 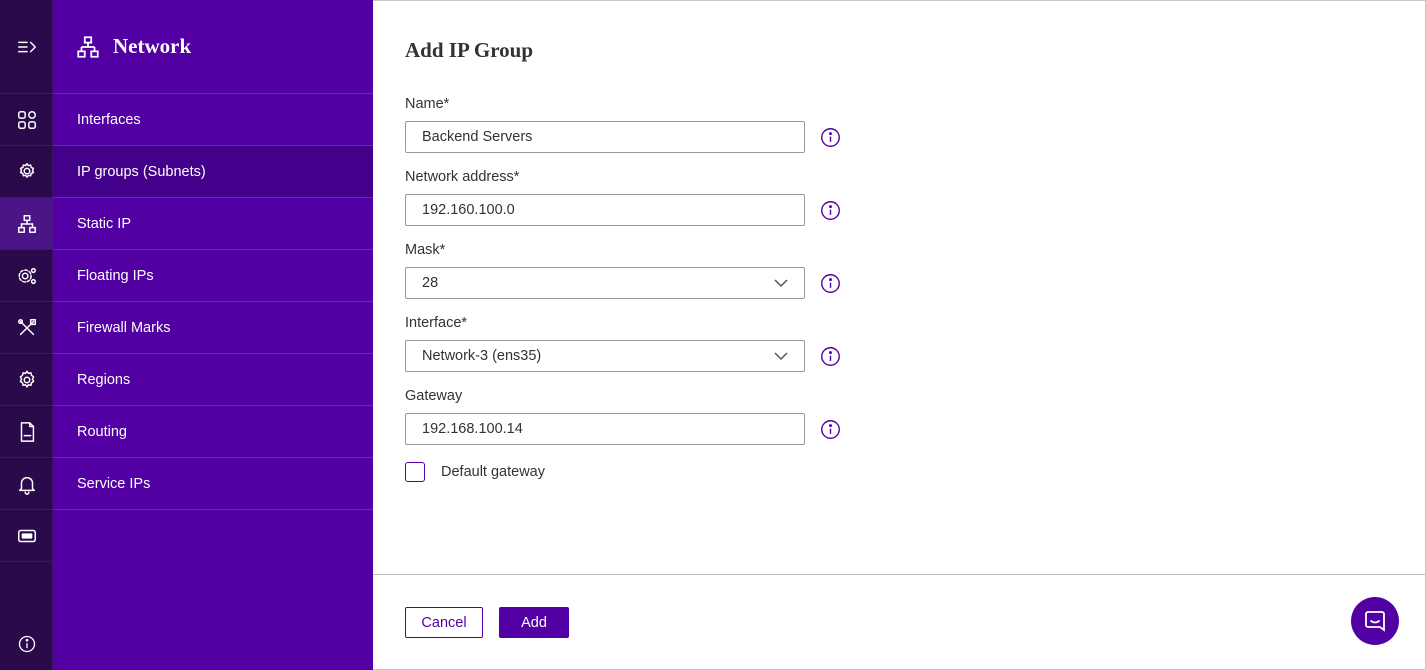 I want to click on mask-select: 28, so click(x=605, y=283).